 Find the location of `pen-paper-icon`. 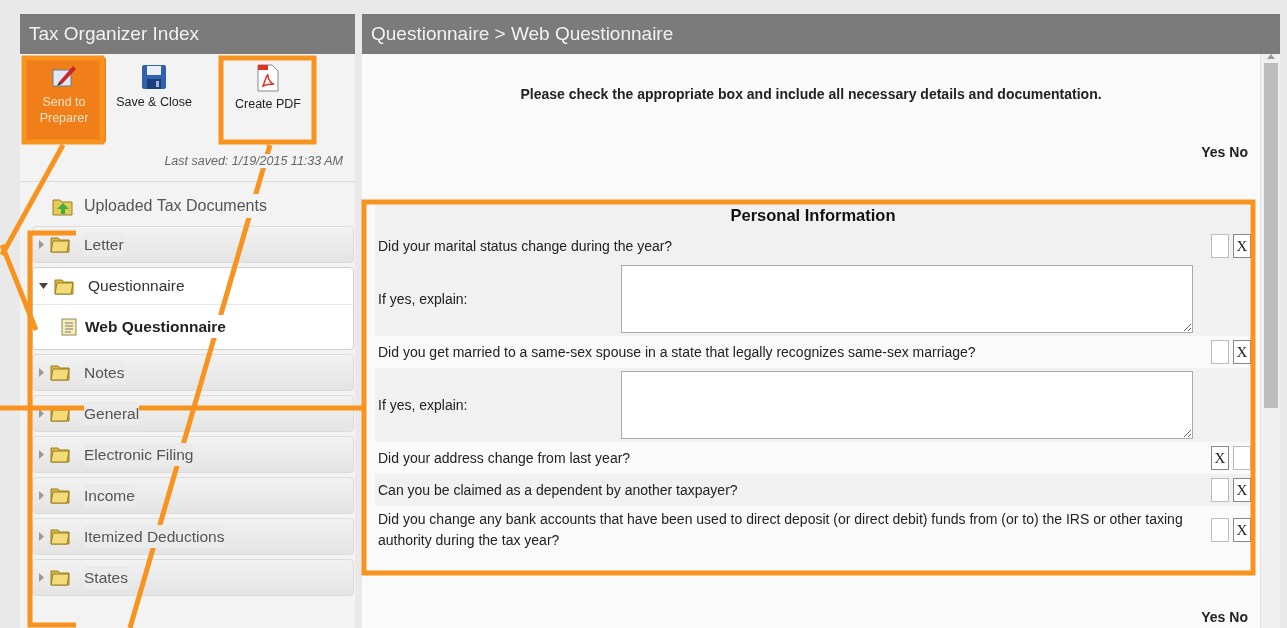

pen-paper-icon is located at coordinates (64, 77).